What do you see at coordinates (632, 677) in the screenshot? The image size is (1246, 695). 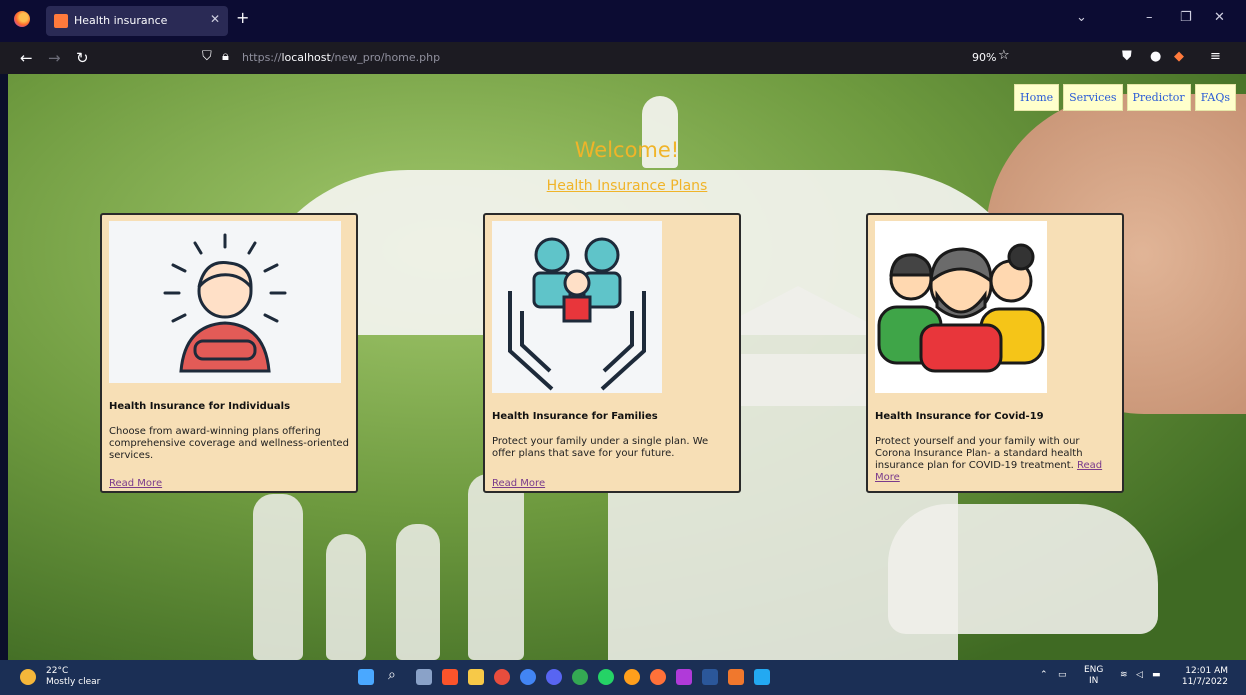 I see `chrome-dev-icon` at bounding box center [632, 677].